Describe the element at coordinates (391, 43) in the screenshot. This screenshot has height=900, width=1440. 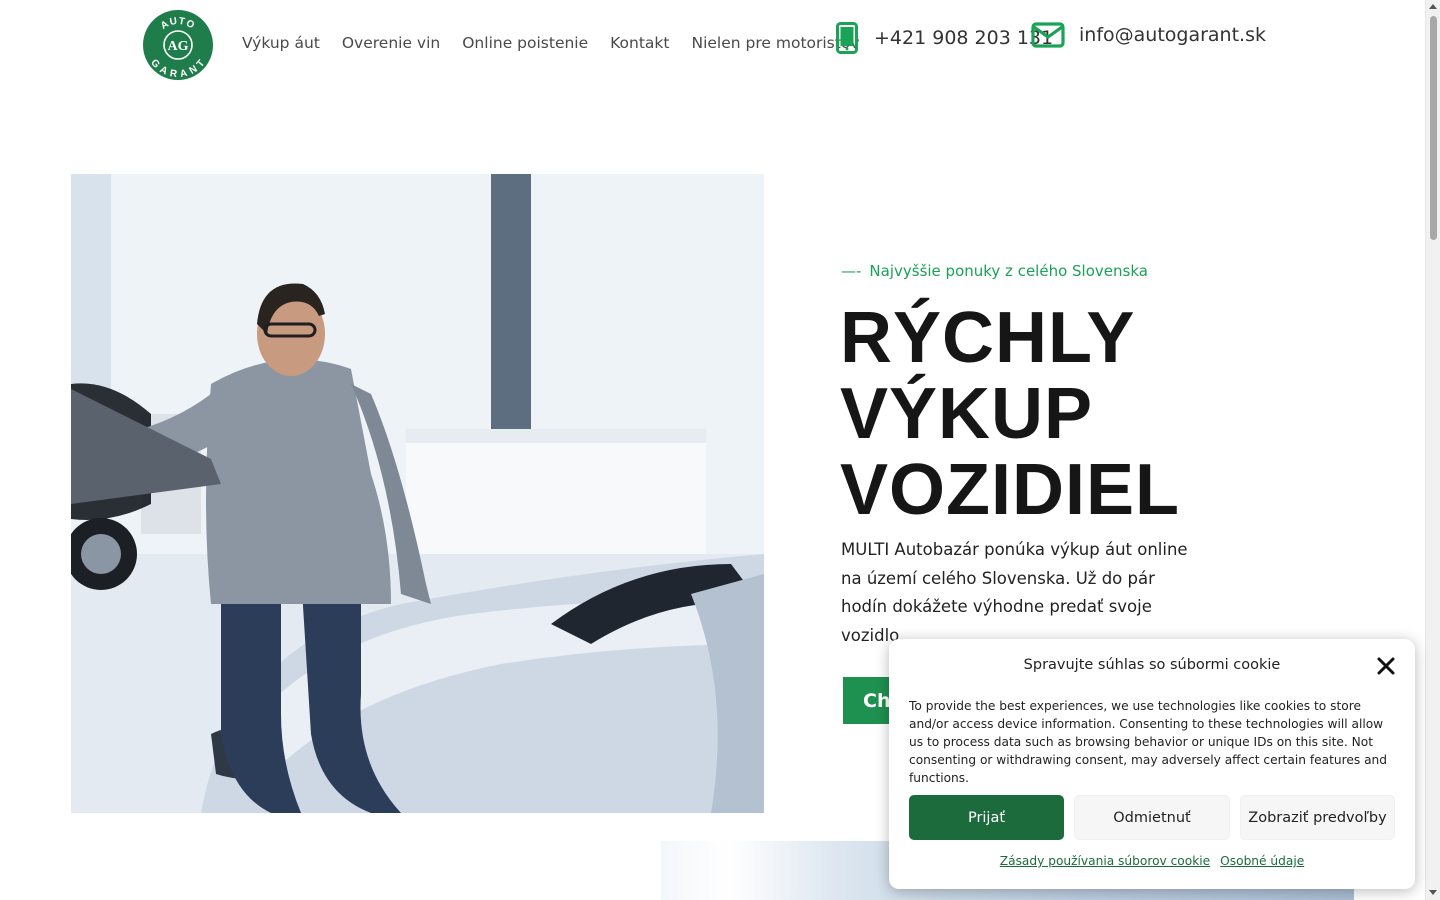
I see `nav-item-overenie-vin: Overenie vin` at that location.